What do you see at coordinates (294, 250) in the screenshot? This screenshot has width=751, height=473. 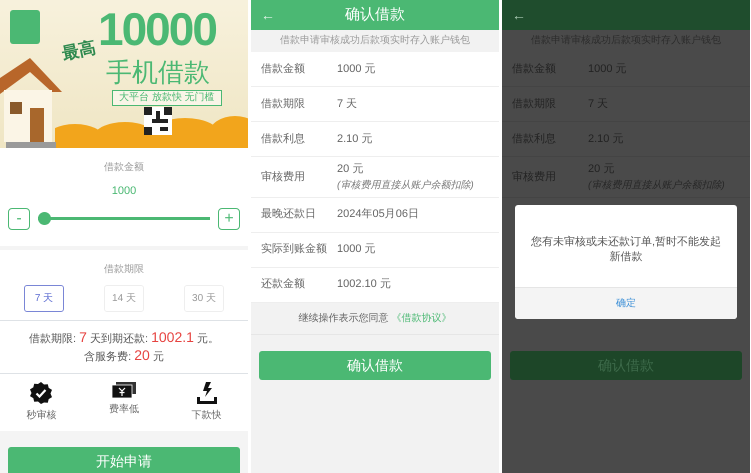 I see `row-label: 实际到账金额` at bounding box center [294, 250].